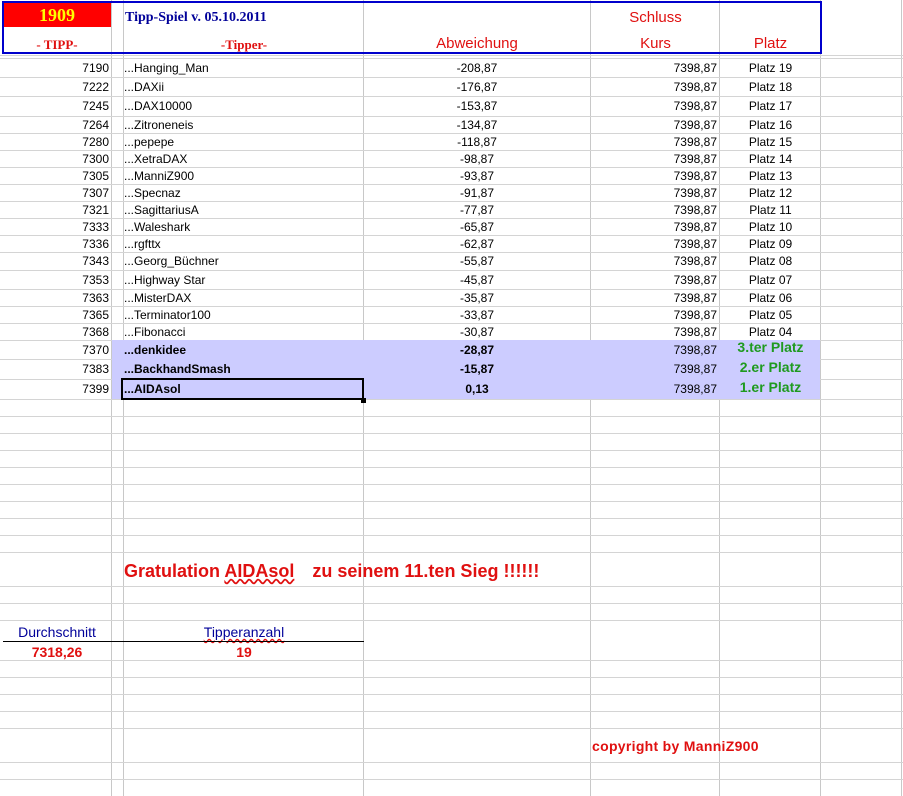  I want to click on abweichung-cell: -208,87, so click(477, 67).